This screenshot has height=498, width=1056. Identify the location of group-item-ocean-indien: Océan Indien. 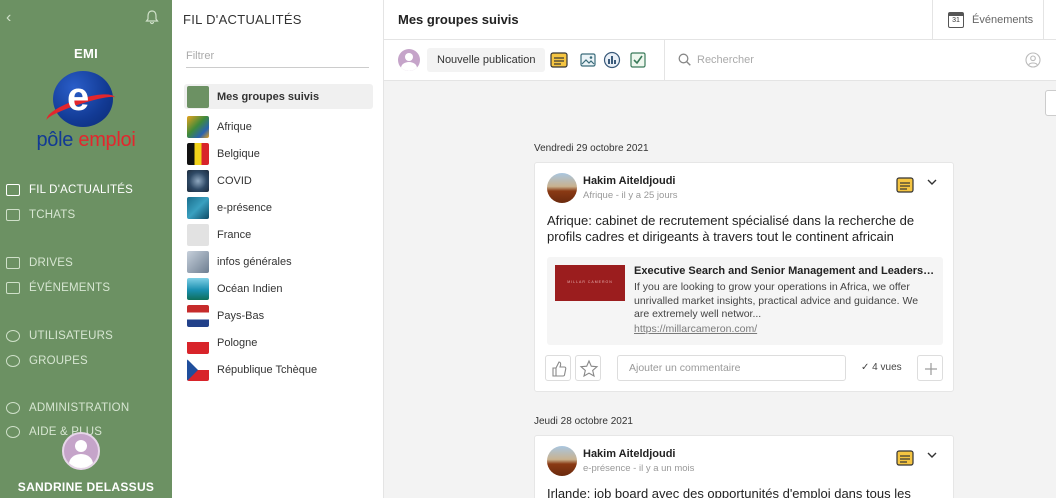
(278, 288).